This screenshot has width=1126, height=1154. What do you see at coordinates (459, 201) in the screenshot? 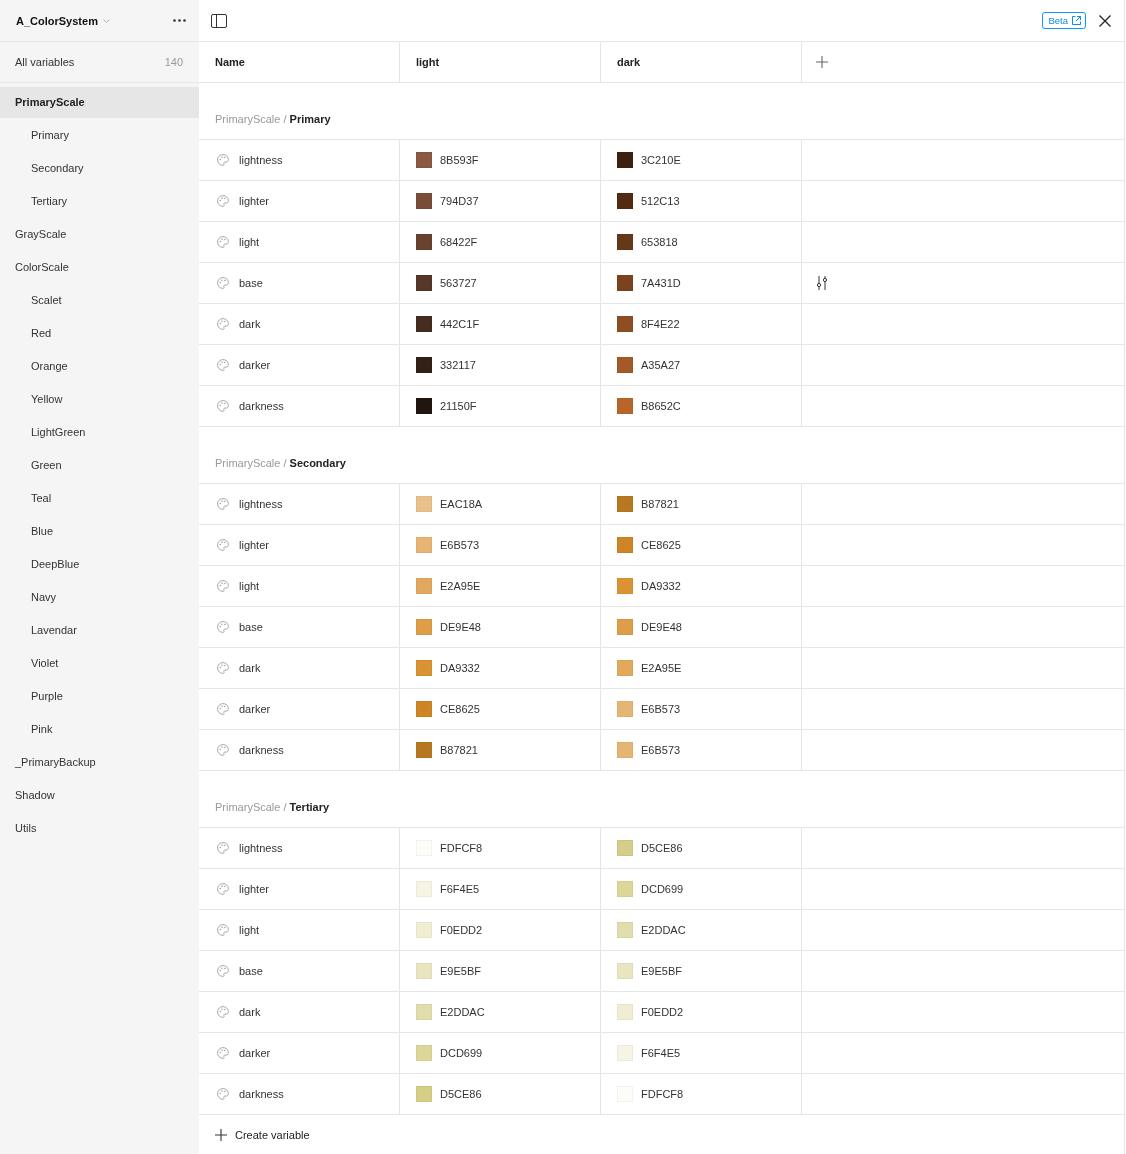
I see `color-value: 794D37` at bounding box center [459, 201].